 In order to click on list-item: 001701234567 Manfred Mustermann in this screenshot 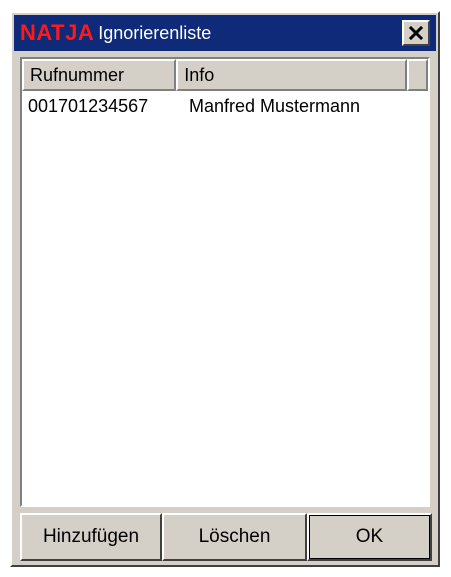, I will do `click(225, 106)`.